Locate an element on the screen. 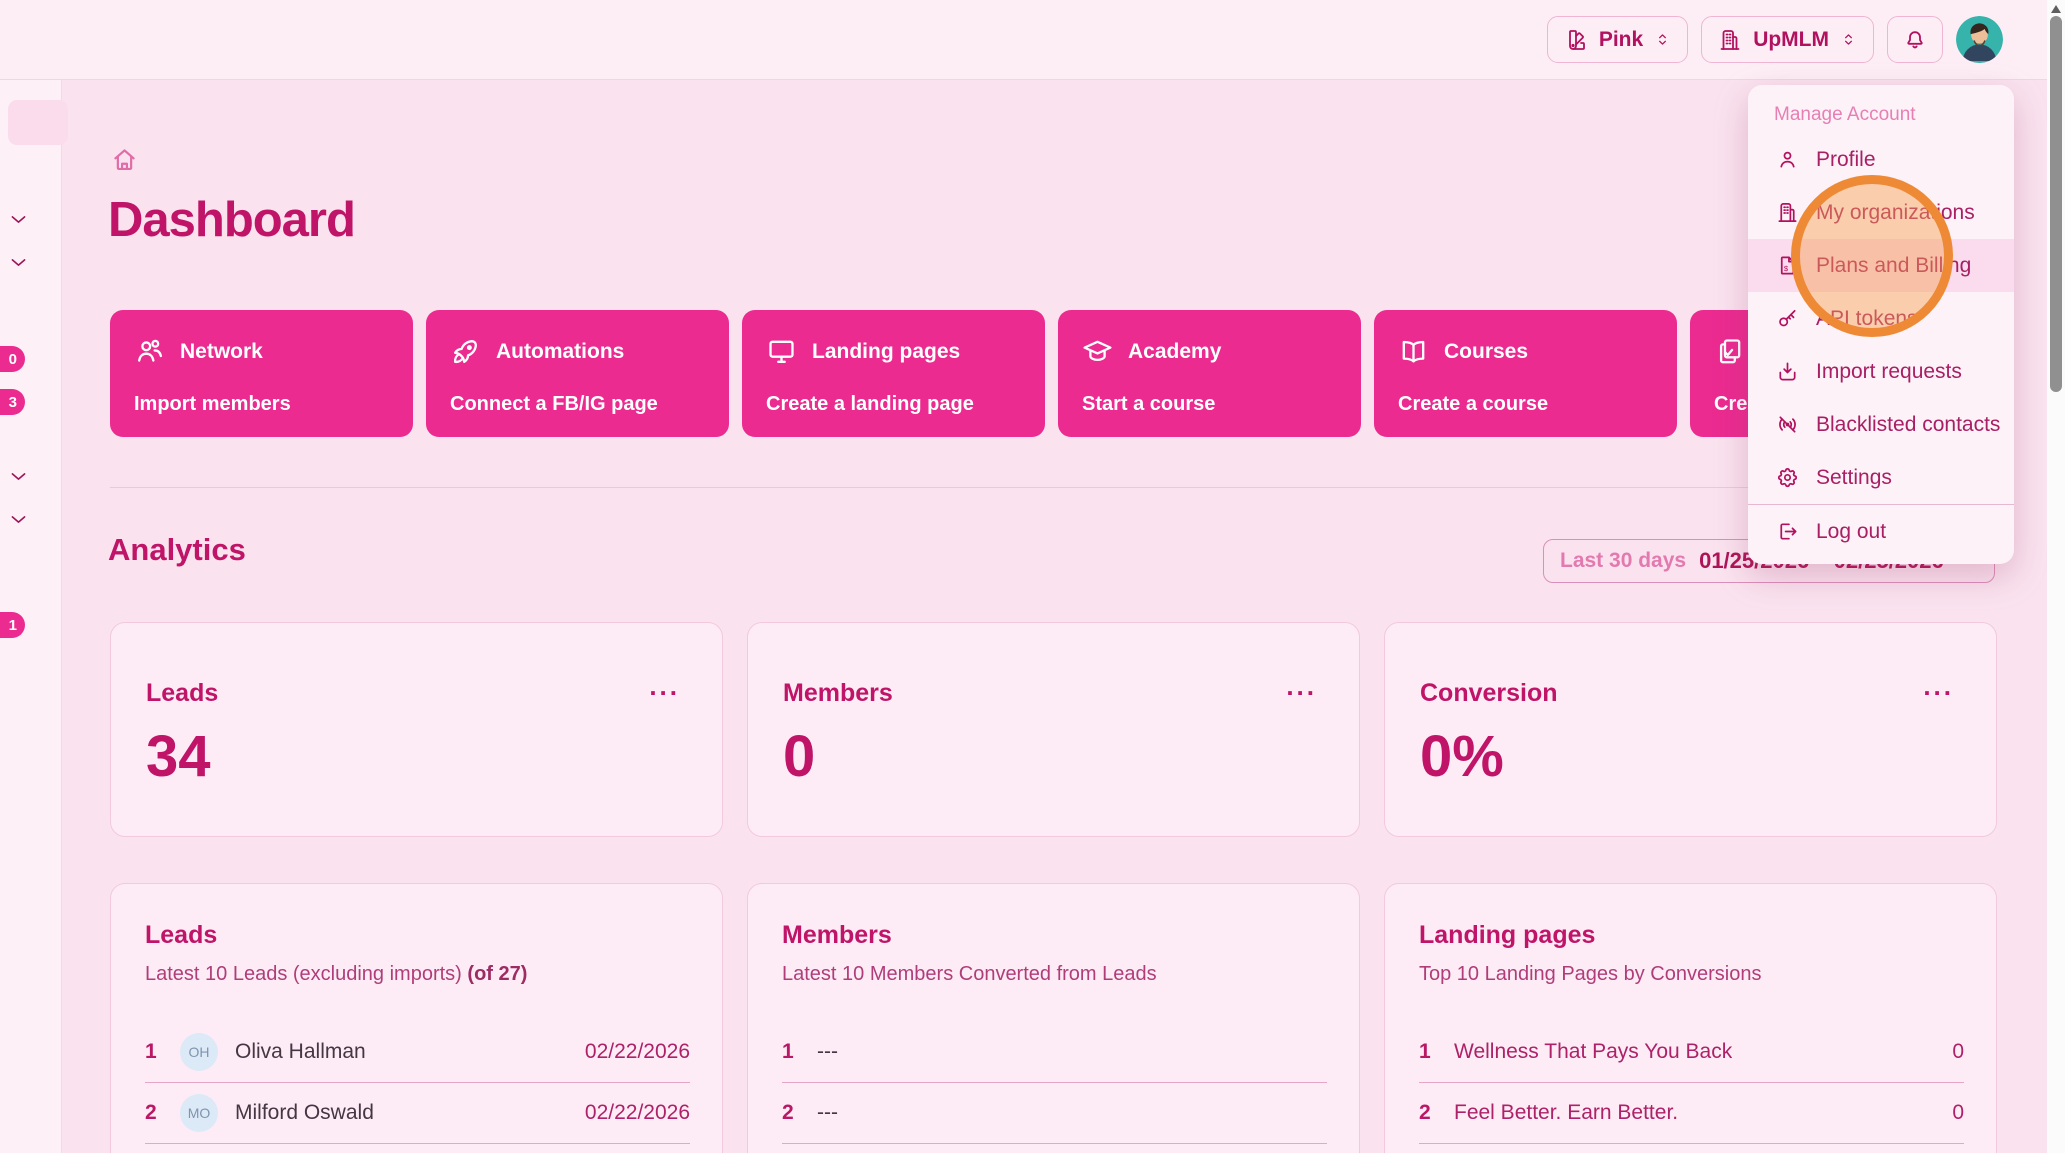  menu-item-settings: Settings is located at coordinates (1881, 477).